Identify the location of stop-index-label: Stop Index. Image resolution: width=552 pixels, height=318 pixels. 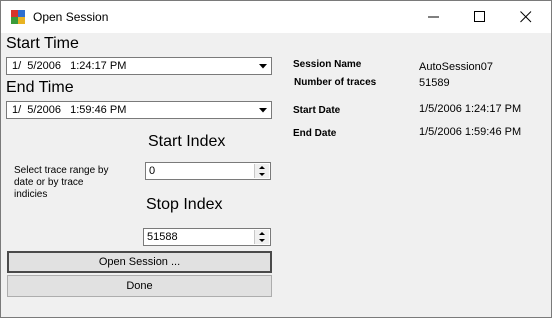
(184, 204).